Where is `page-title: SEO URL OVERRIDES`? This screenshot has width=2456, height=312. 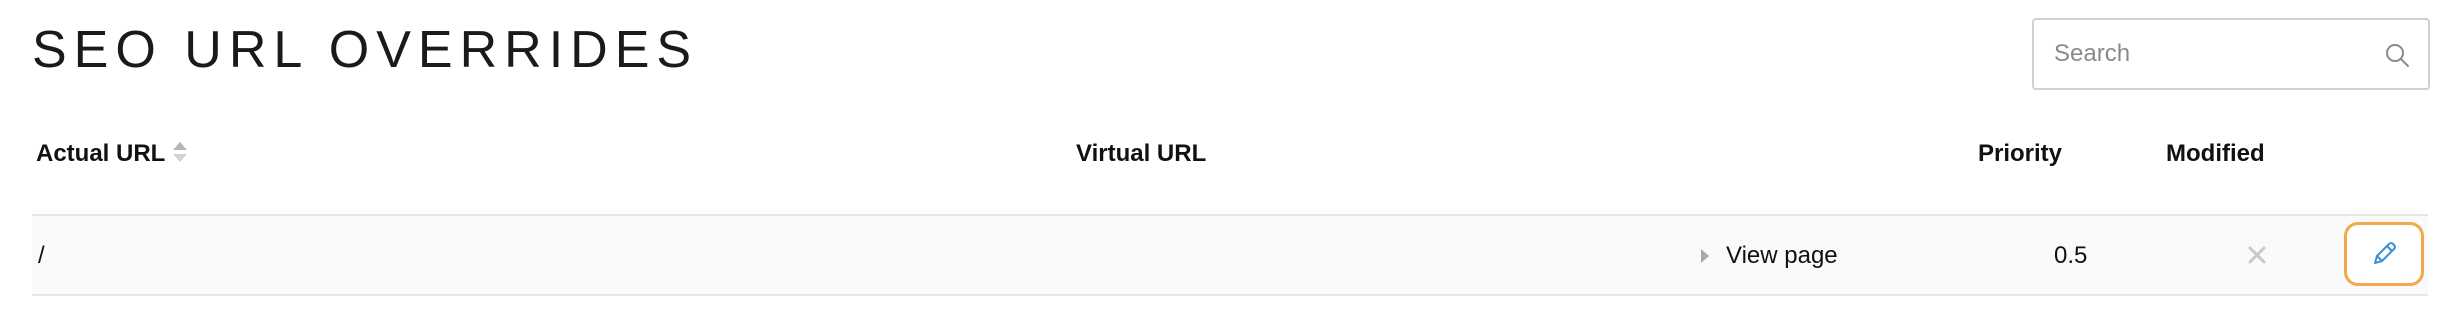 page-title: SEO URL OVERRIDES is located at coordinates (365, 50).